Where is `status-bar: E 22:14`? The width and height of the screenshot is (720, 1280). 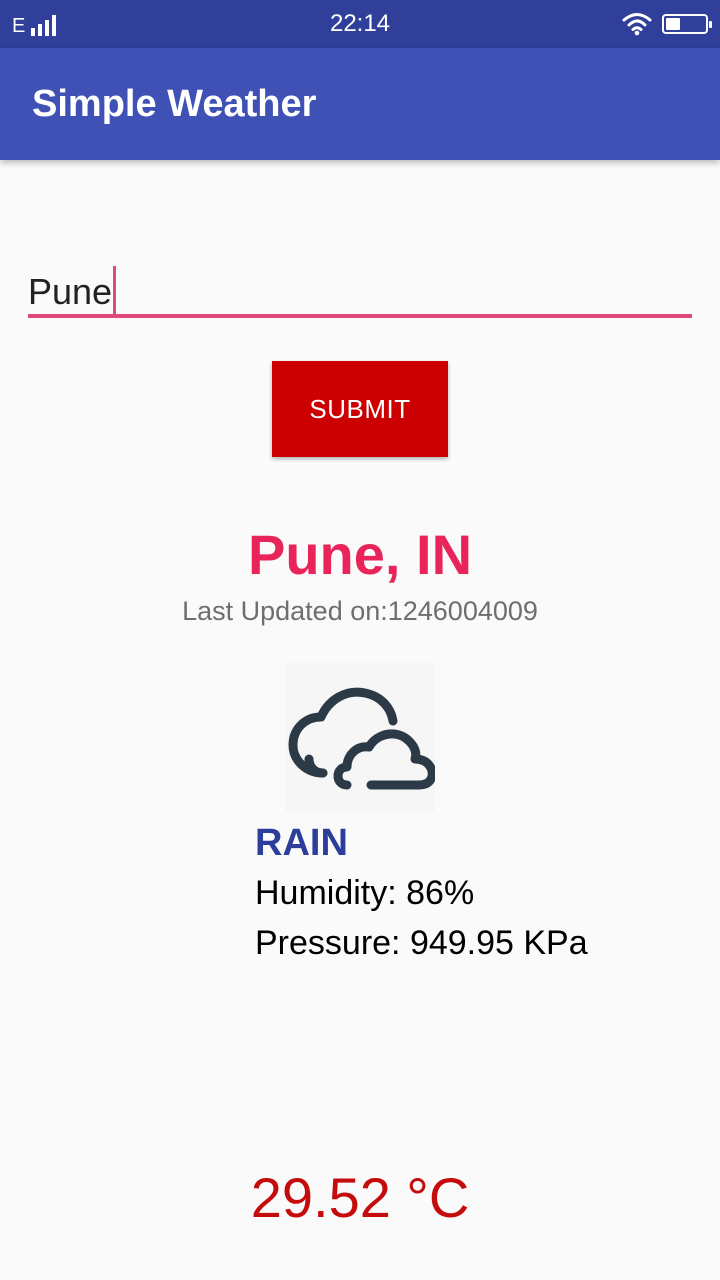 status-bar: E 22:14 is located at coordinates (360, 24).